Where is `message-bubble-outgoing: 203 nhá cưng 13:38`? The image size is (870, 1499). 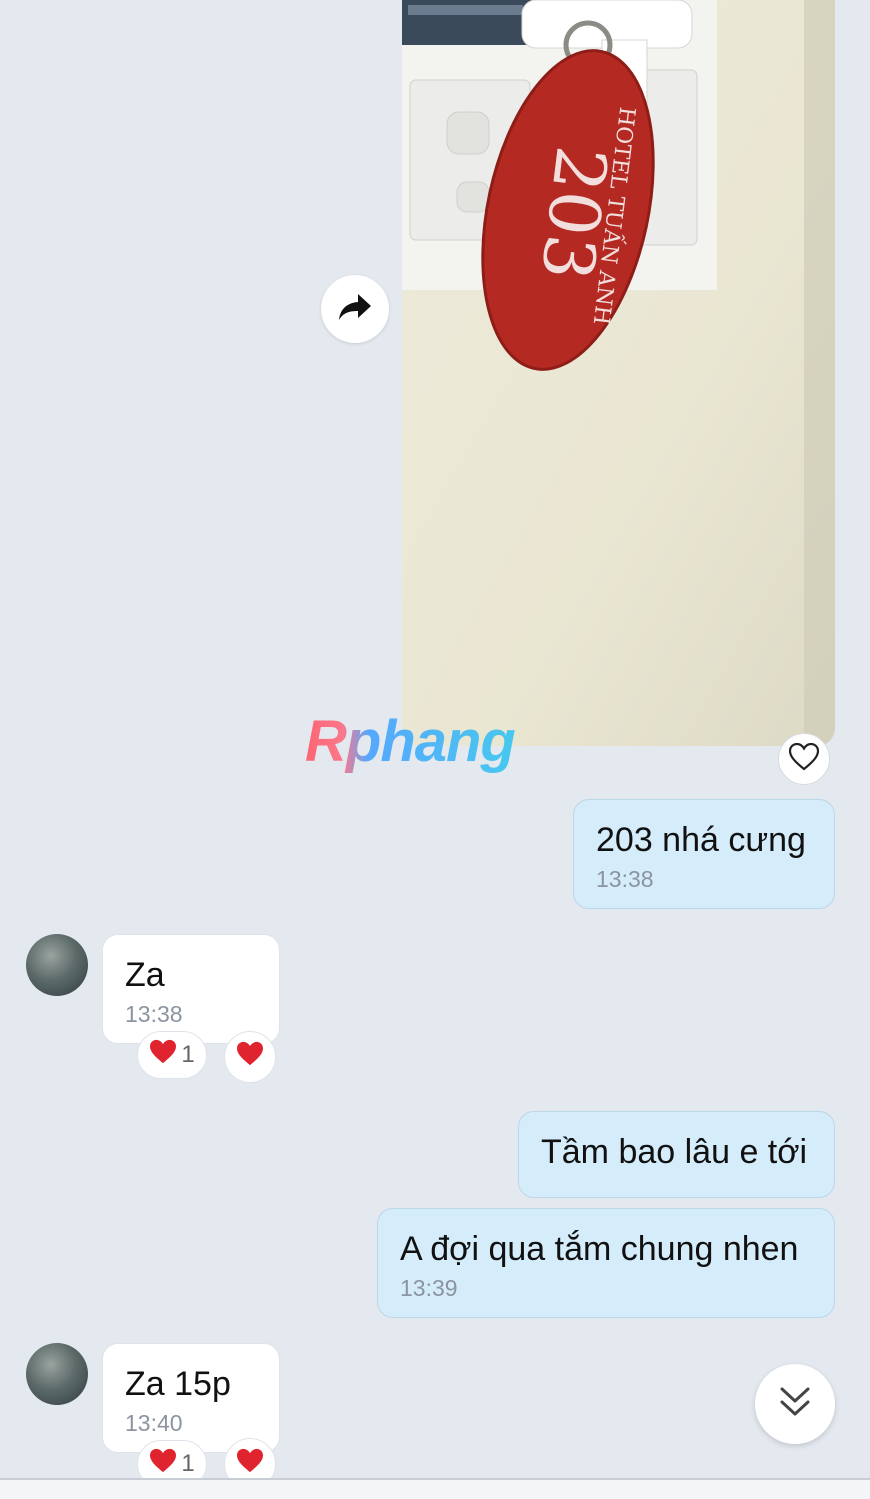 message-bubble-outgoing: 203 nhá cưng 13:38 is located at coordinates (704, 854).